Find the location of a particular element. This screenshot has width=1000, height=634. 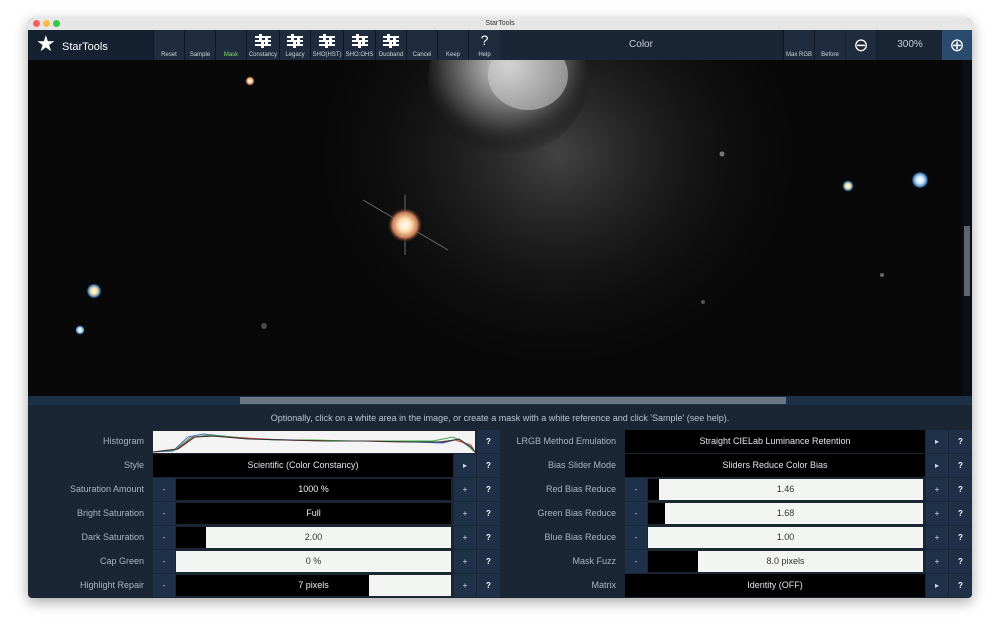

blue-bias-reduce-slider: 1.00 is located at coordinates (785, 537).